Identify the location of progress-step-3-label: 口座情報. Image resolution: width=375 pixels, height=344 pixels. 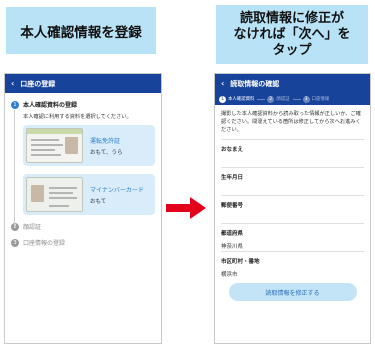
(320, 99).